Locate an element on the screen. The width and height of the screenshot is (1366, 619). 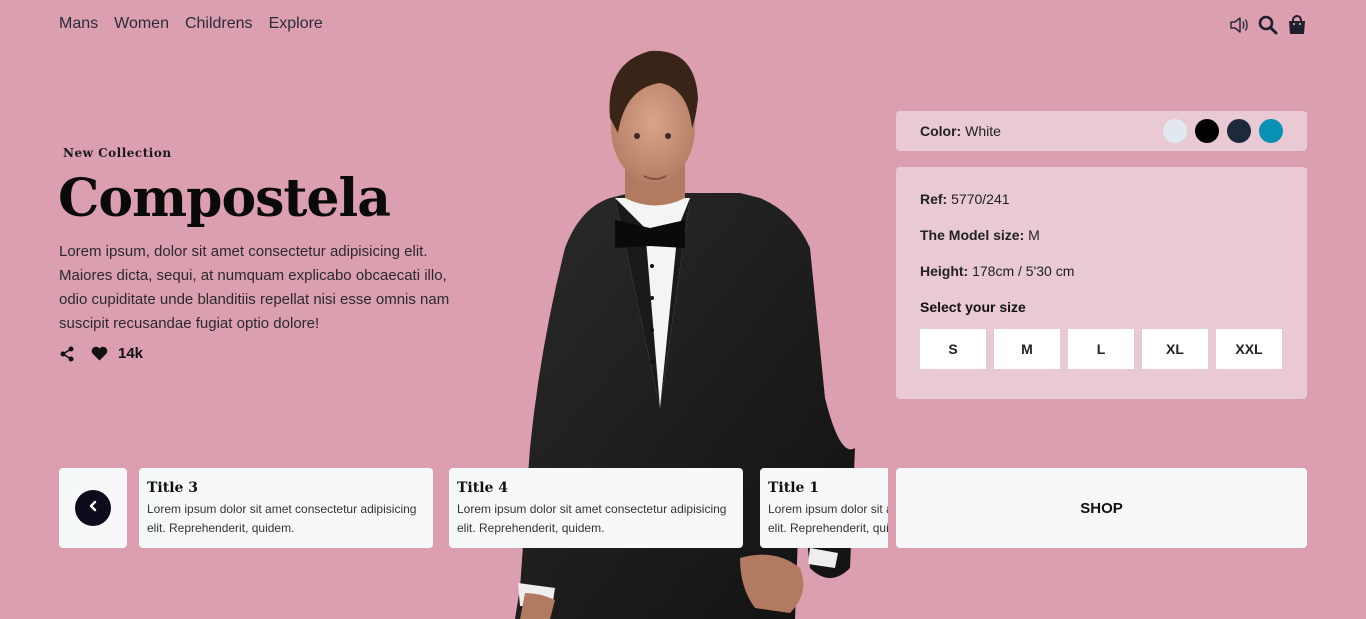
product-title: Compostela is located at coordinates (224, 198).